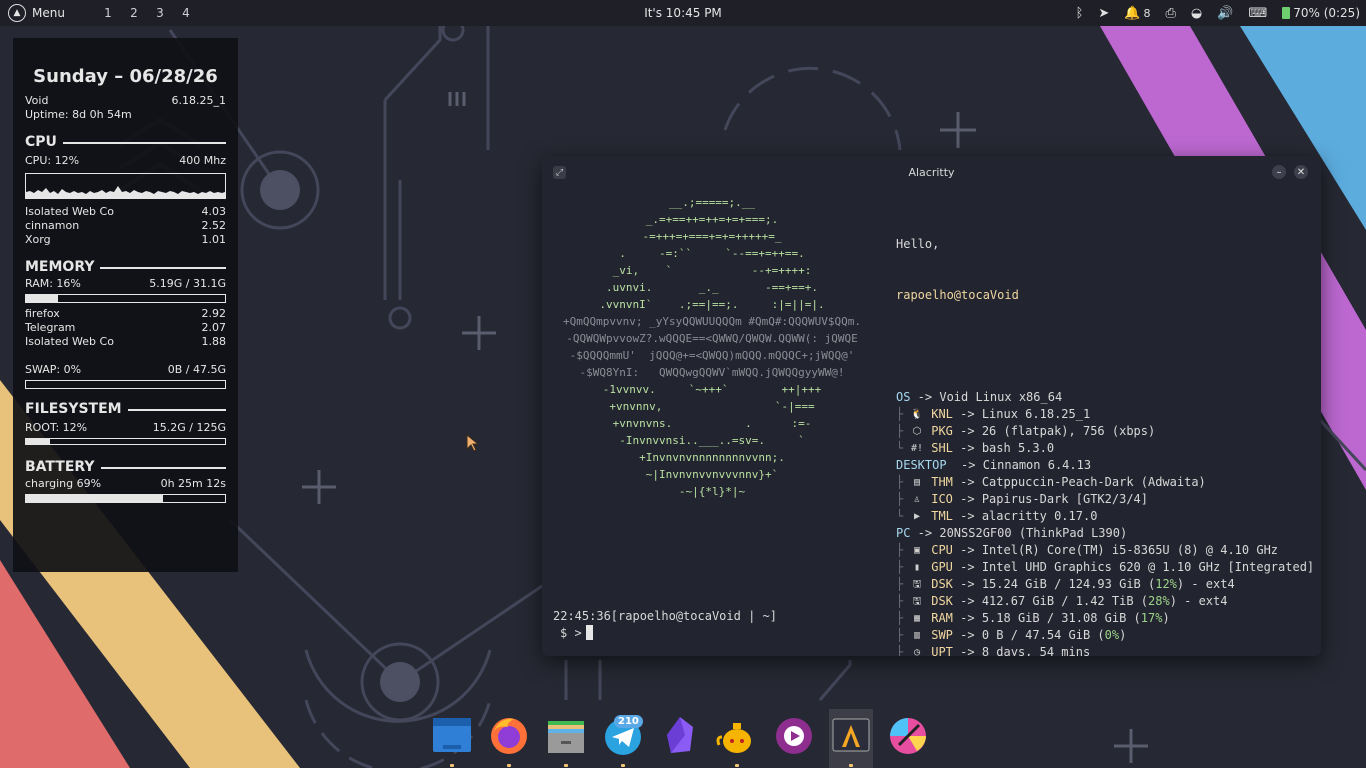  What do you see at coordinates (196, 369) in the screenshot?
I see `swap-value: 0B / 47.5G` at bounding box center [196, 369].